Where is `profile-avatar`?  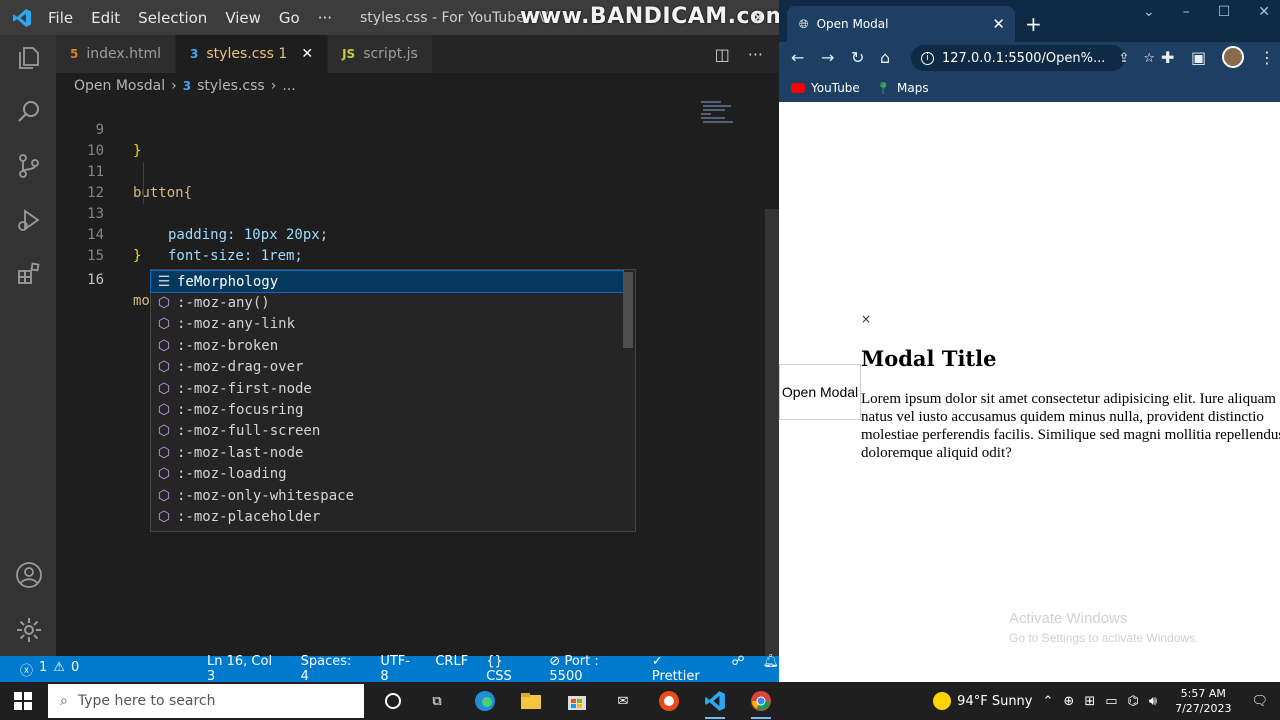
profile-avatar is located at coordinates (1233, 57).